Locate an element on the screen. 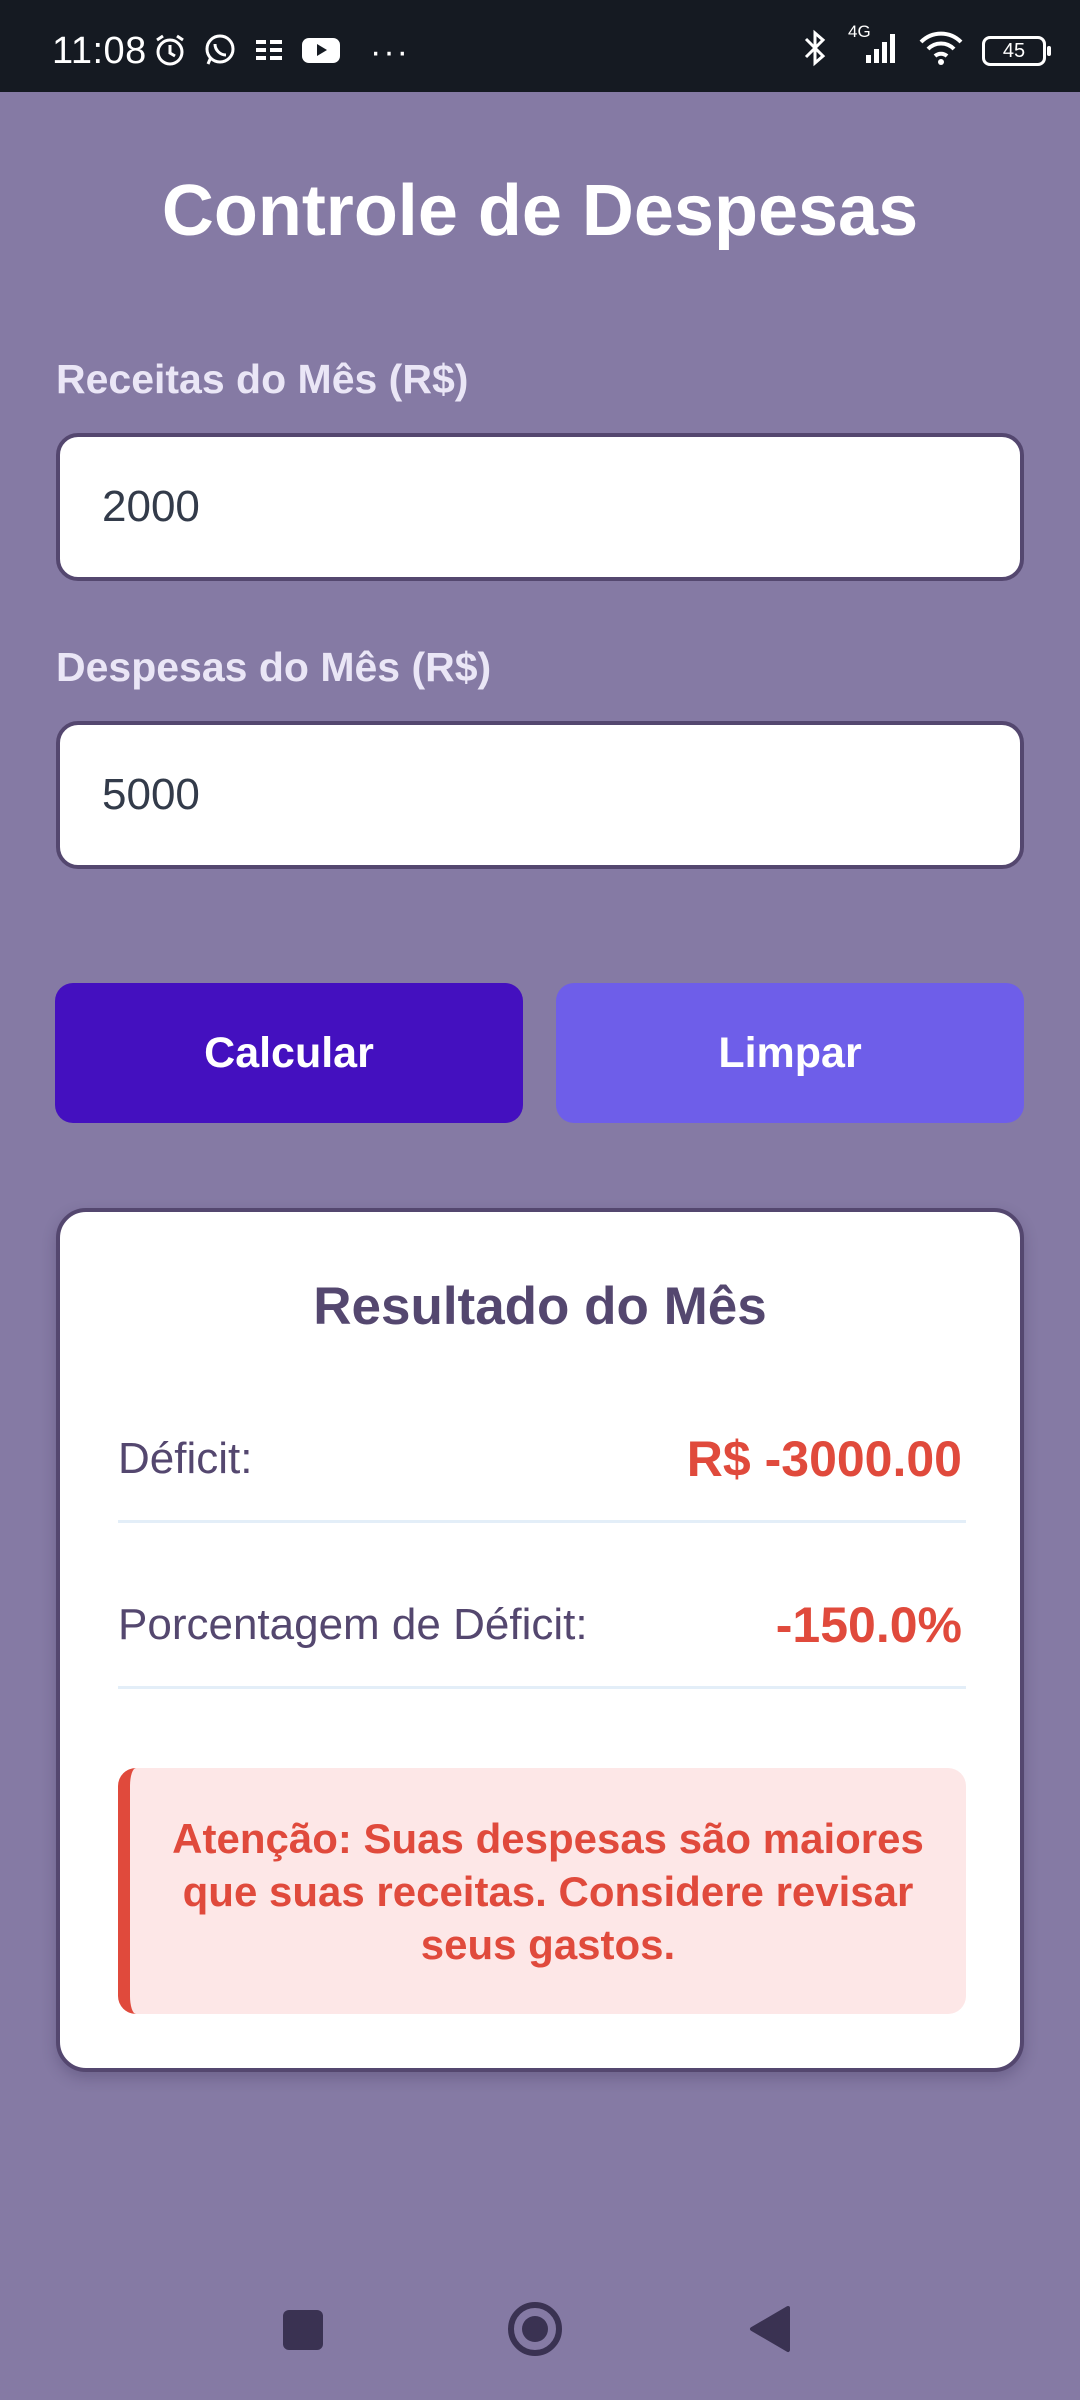 The image size is (1080, 2400). bluetooth-icon is located at coordinates (815, 50).